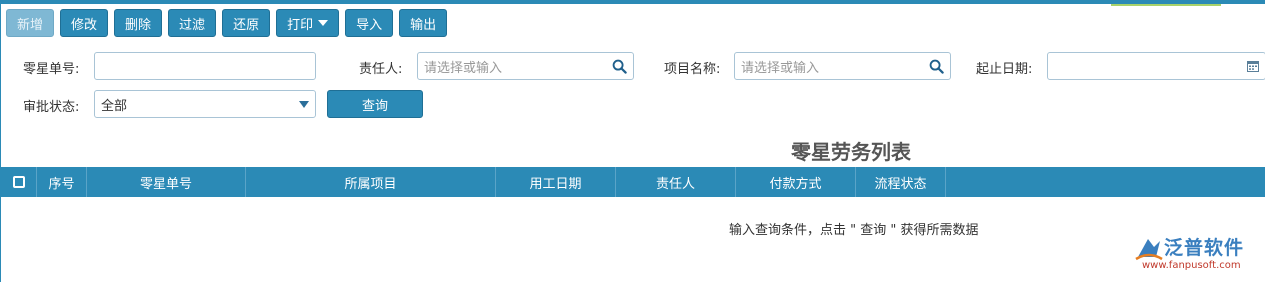 The height and width of the screenshot is (282, 1265). Describe the element at coordinates (1204, 248) in the screenshot. I see `brand-name: 泛普软件` at that location.